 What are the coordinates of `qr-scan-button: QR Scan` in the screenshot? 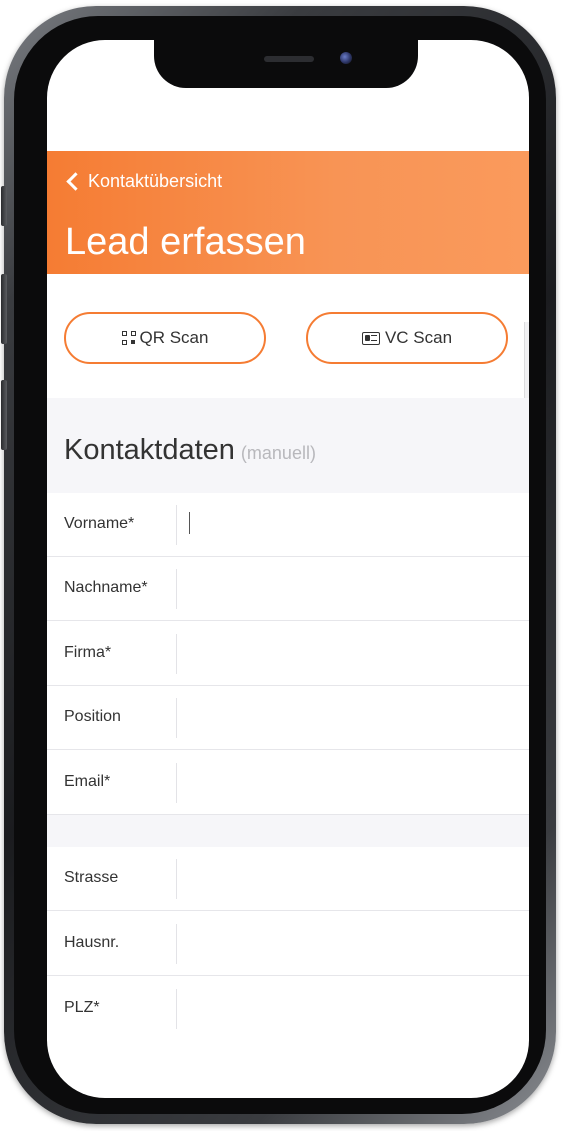 It's located at (165, 338).